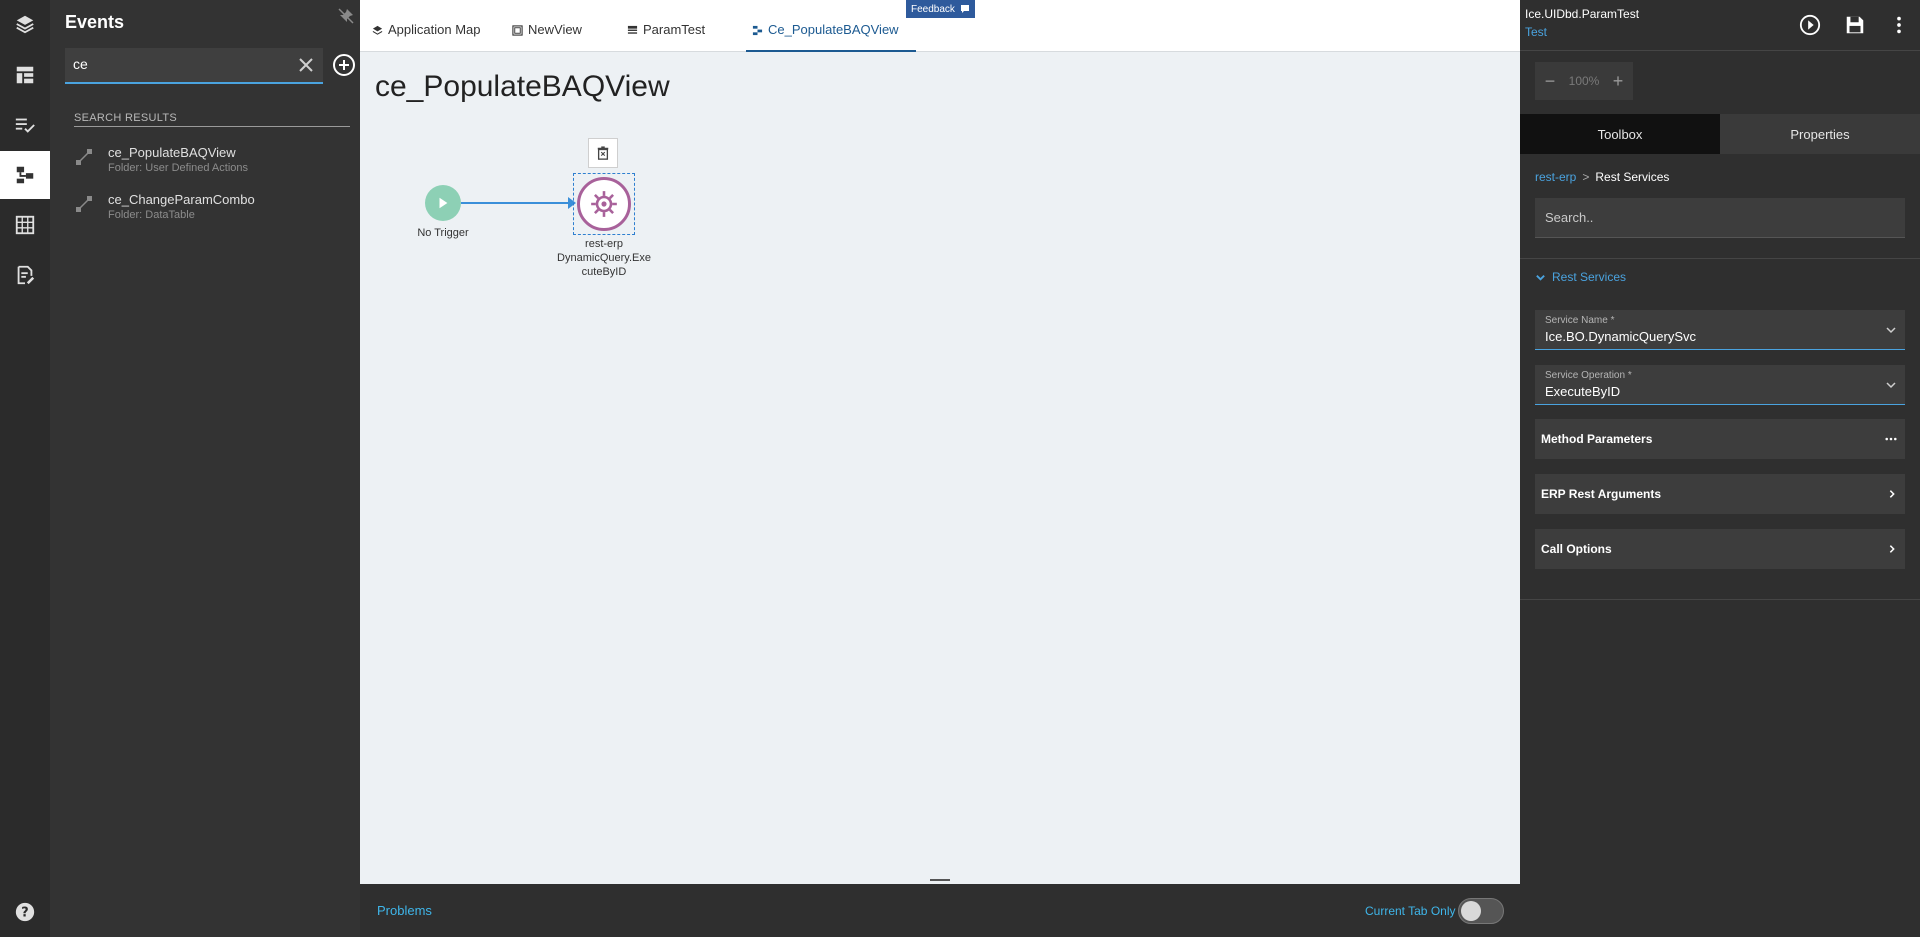 This screenshot has width=1920, height=937. What do you see at coordinates (632, 29) in the screenshot?
I see `table-icon` at bounding box center [632, 29].